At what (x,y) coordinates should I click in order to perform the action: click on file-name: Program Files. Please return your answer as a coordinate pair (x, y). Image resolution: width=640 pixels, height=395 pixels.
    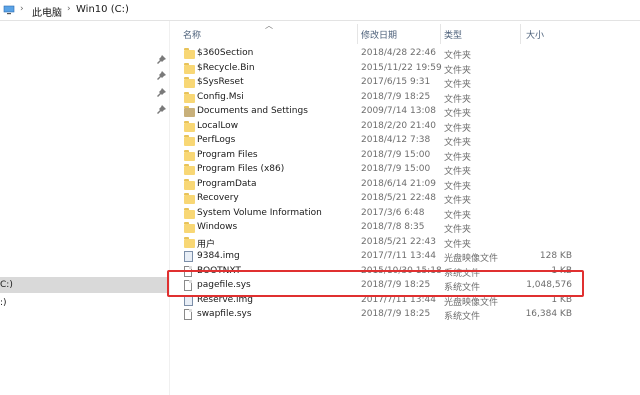
    Looking at the image, I should click on (227, 155).